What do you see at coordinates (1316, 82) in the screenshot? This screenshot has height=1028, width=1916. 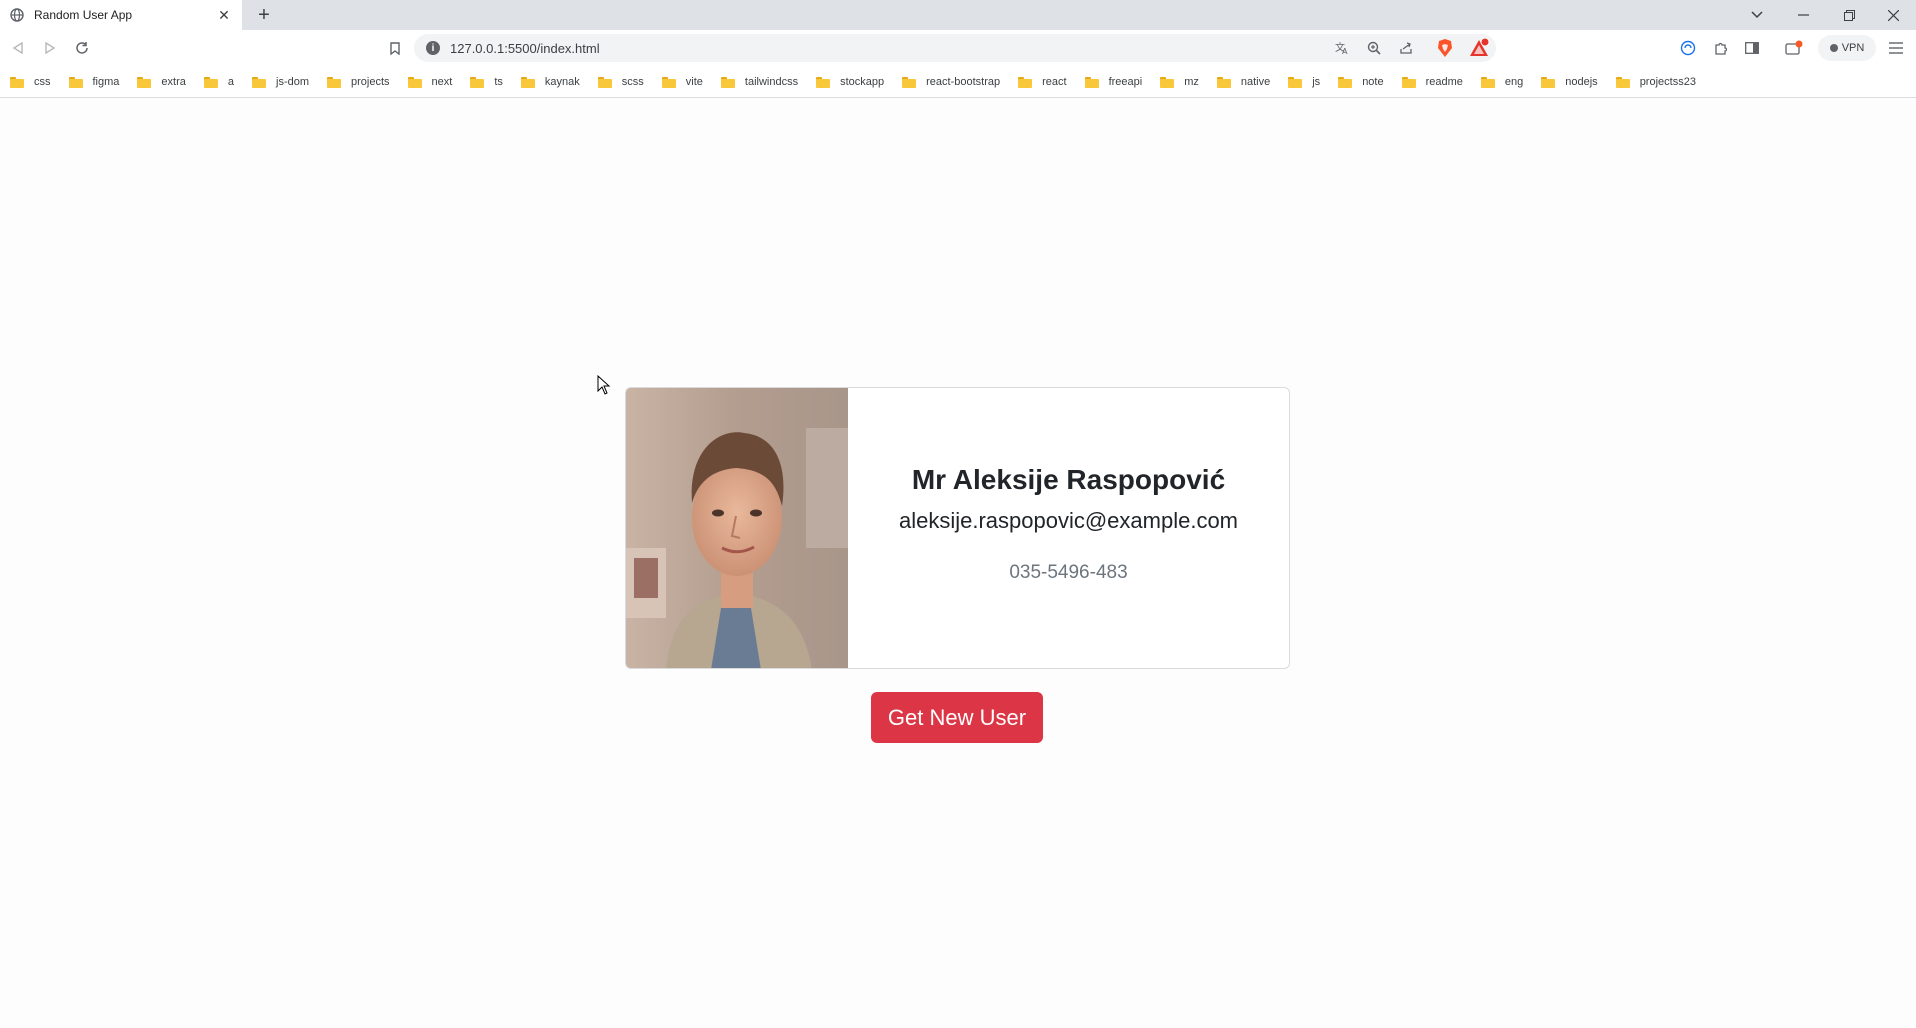 I see `bookmark-label: js` at bounding box center [1316, 82].